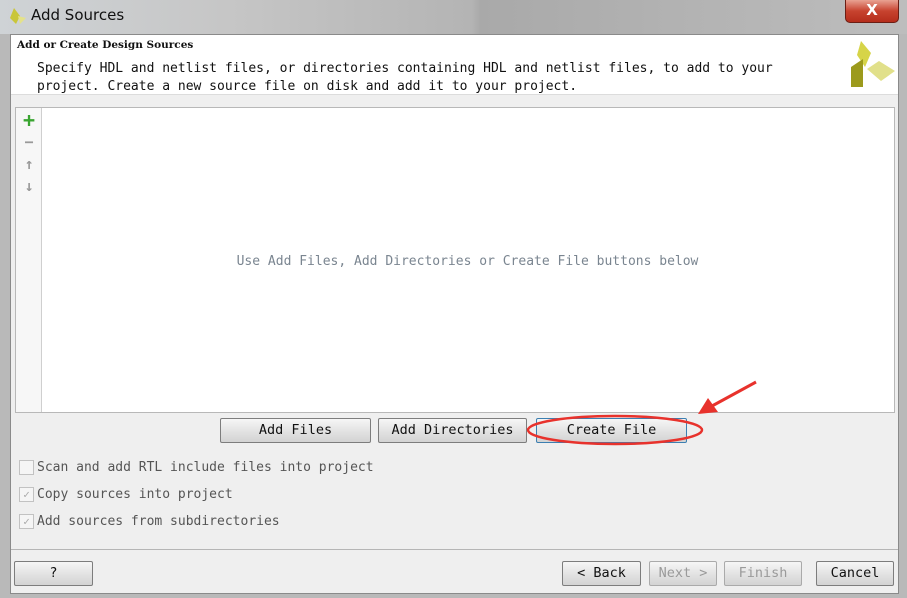  Describe the element at coordinates (295, 430) in the screenshot. I see `add-files-button: Add Files` at that location.